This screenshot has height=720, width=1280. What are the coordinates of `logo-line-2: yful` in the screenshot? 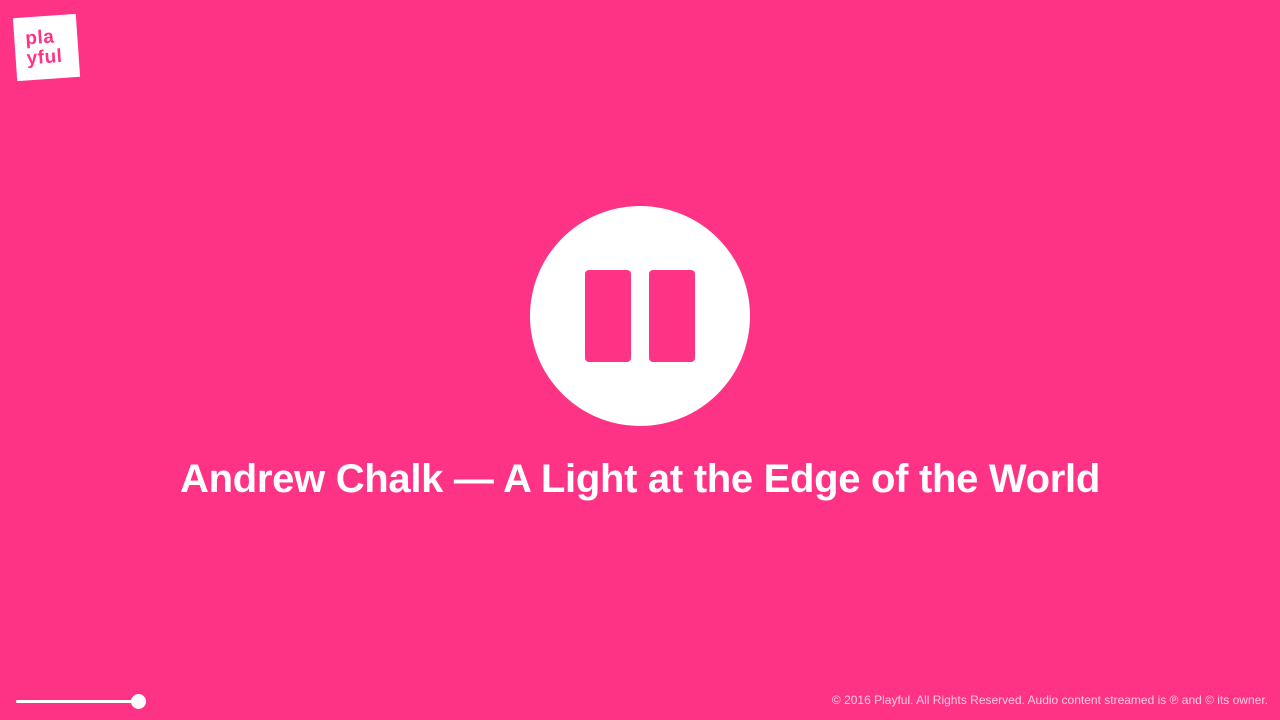 It's located at (44, 57).